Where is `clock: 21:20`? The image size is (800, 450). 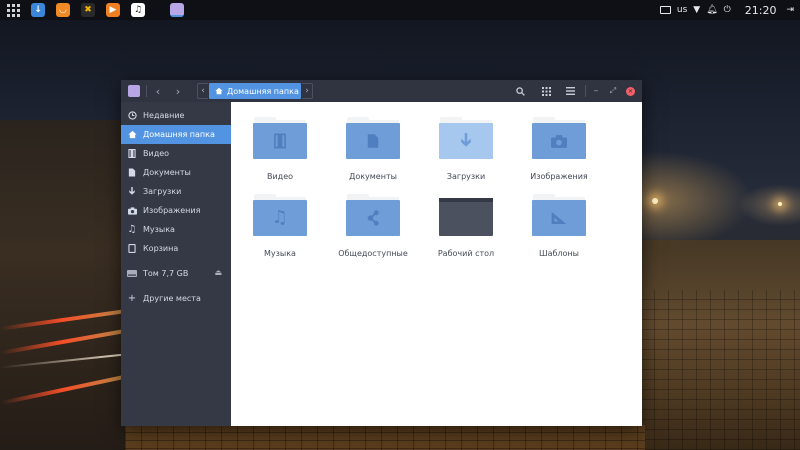 clock: 21:20 is located at coordinates (761, 10).